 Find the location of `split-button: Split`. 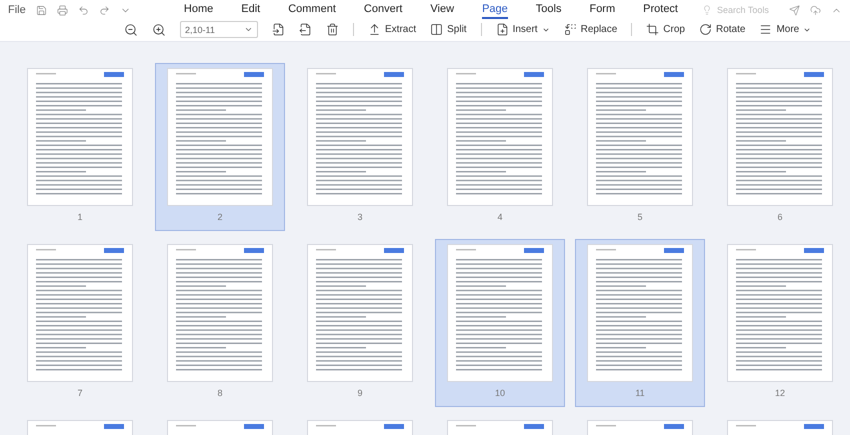

split-button: Split is located at coordinates (448, 29).